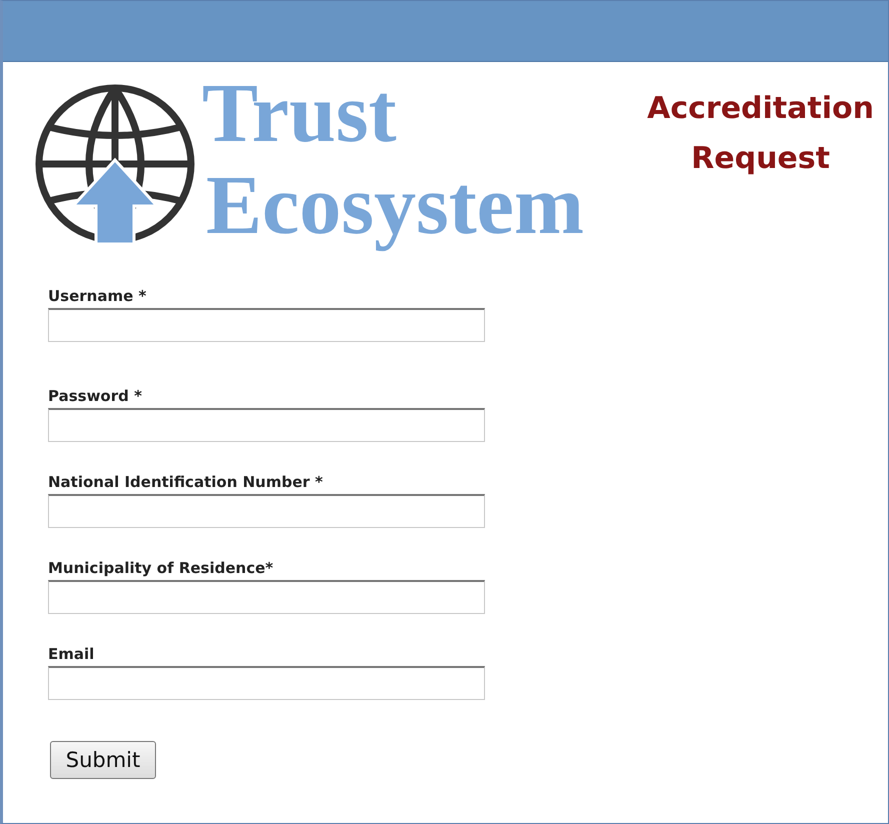 This screenshot has width=889, height=824. What do you see at coordinates (760, 109) in the screenshot?
I see `page-title: Accreditation` at bounding box center [760, 109].